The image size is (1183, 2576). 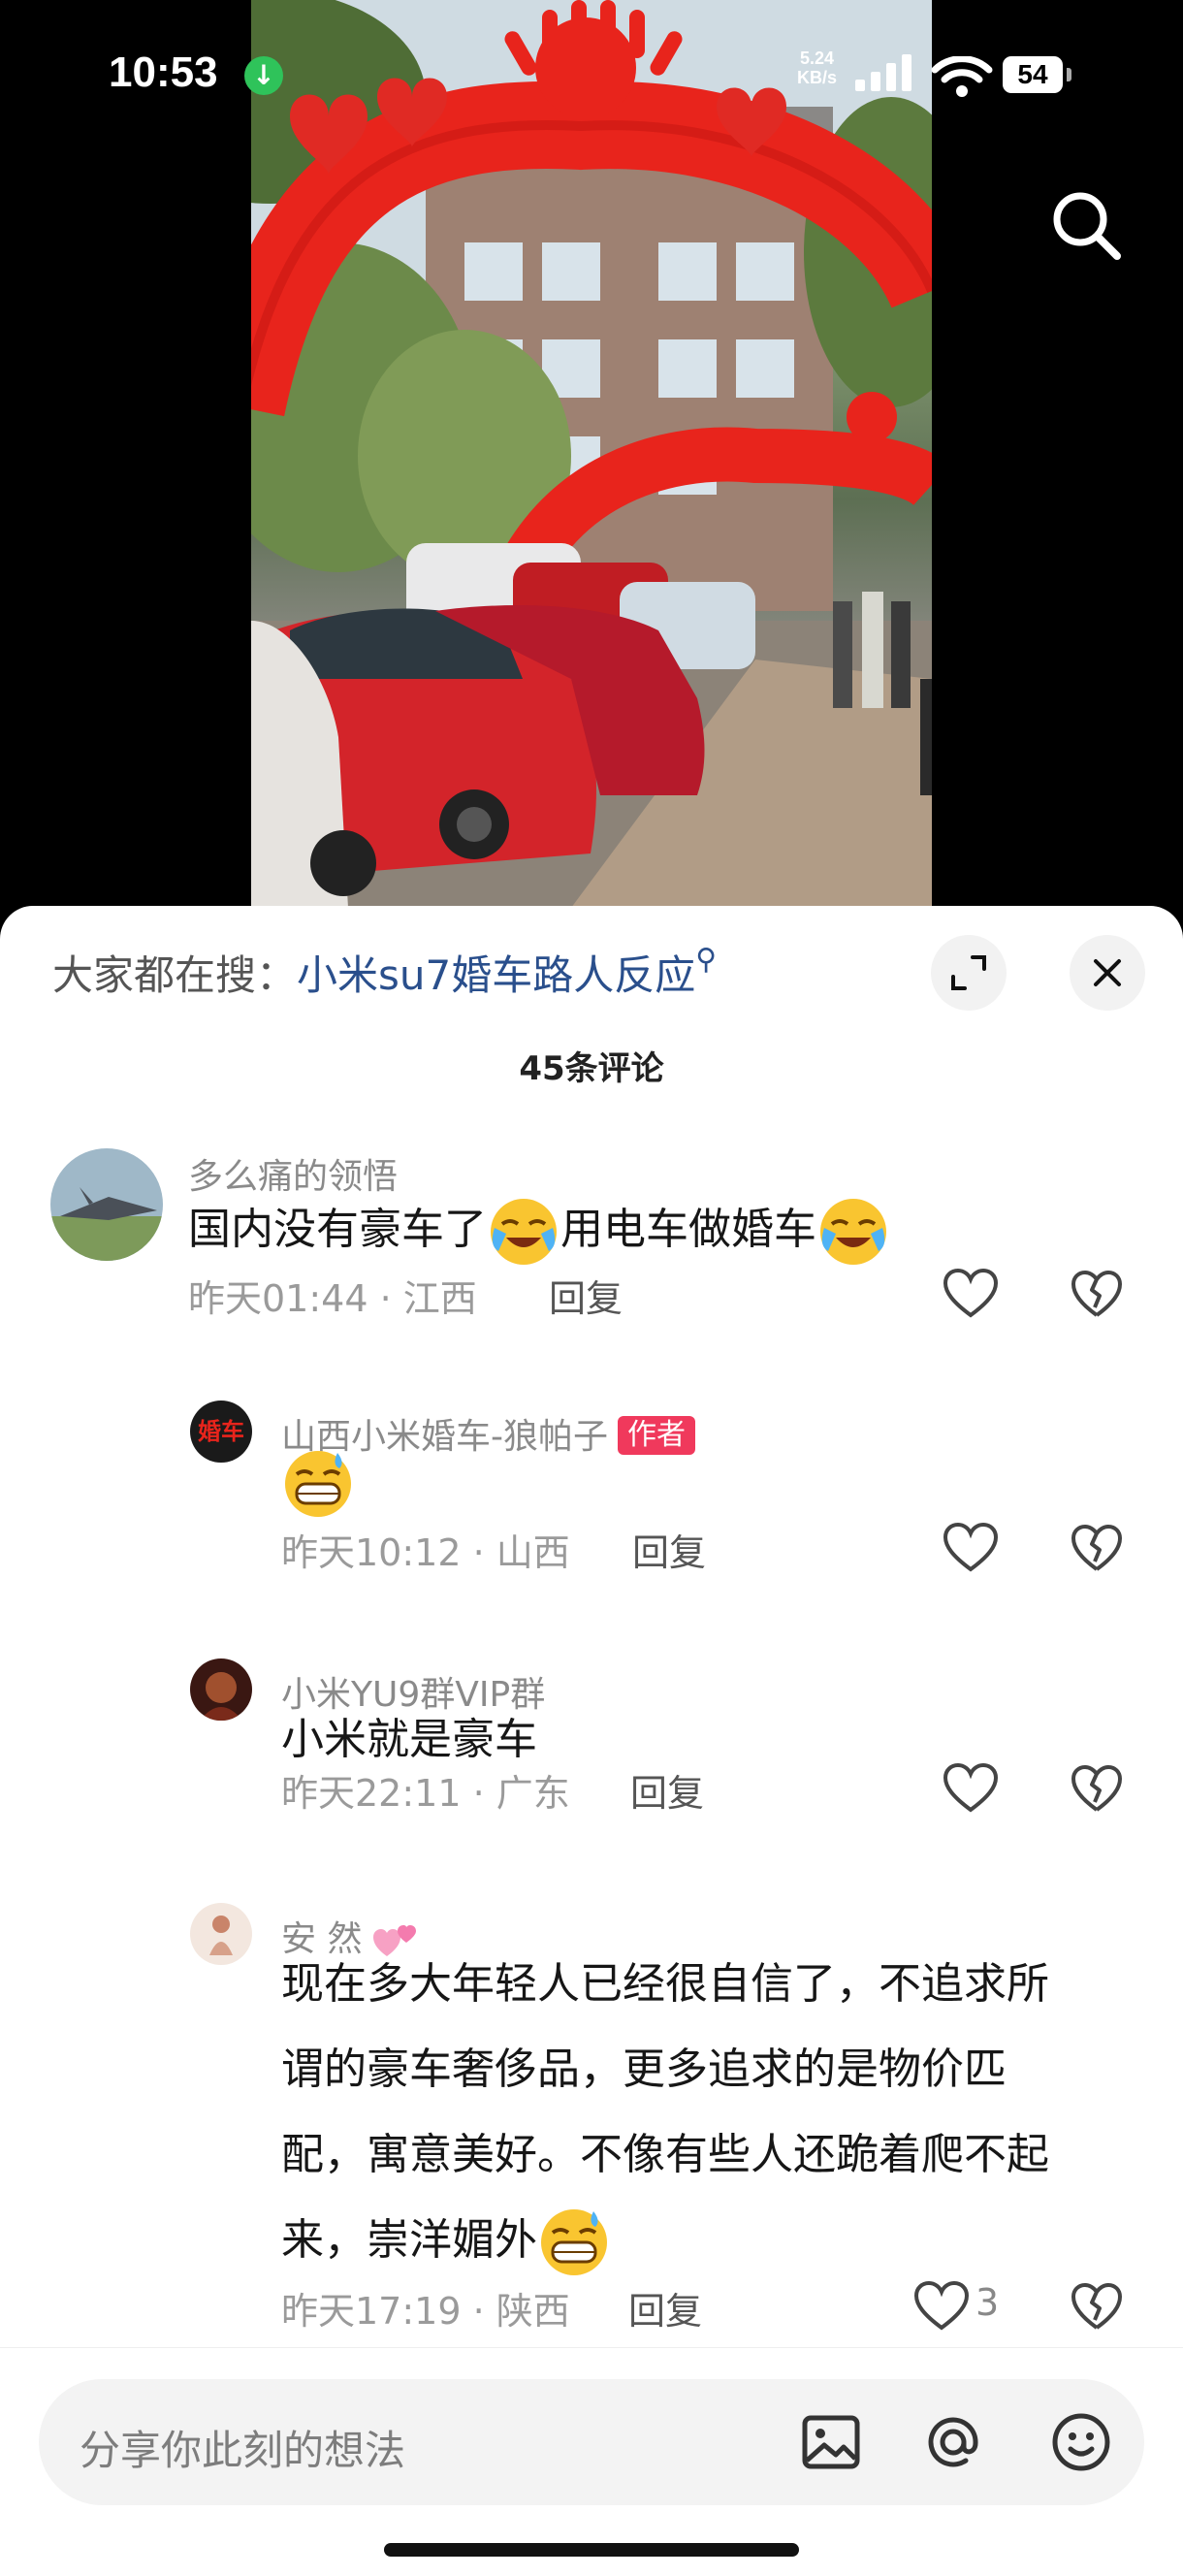 I want to click on close-icon, so click(x=1107, y=972).